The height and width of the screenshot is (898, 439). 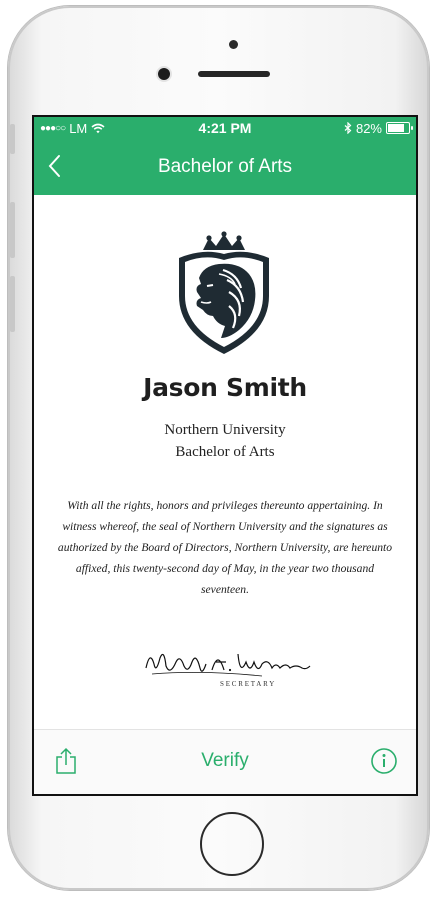 I want to click on info-icon, so click(x=384, y=761).